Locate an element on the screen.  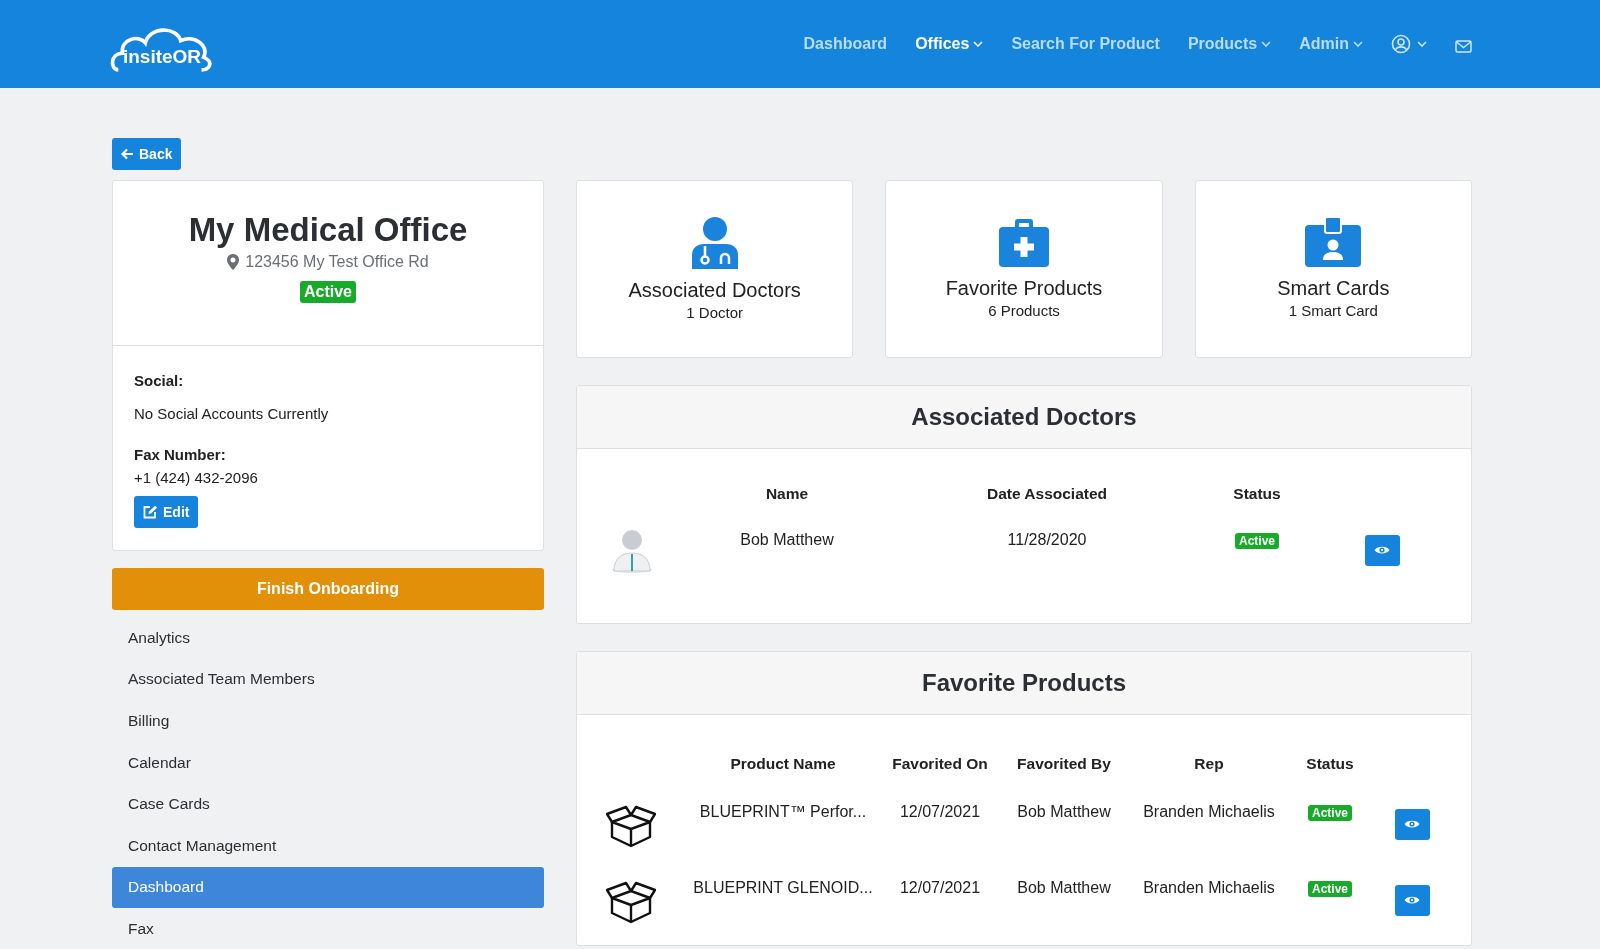
logo: insiteOR is located at coordinates (162, 44).